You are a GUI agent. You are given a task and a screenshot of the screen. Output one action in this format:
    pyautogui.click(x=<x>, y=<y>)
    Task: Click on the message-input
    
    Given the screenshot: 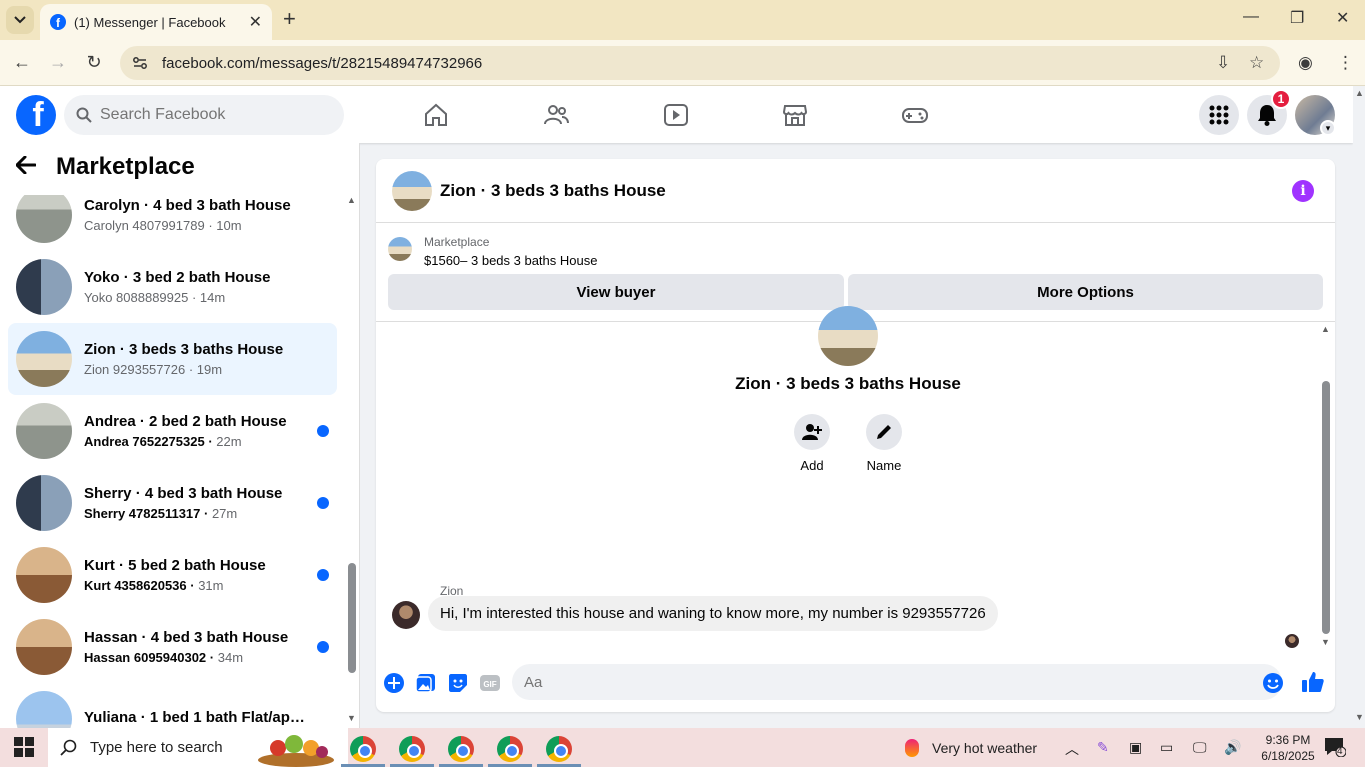 What is the action you would take?
    pyautogui.click(x=897, y=682)
    